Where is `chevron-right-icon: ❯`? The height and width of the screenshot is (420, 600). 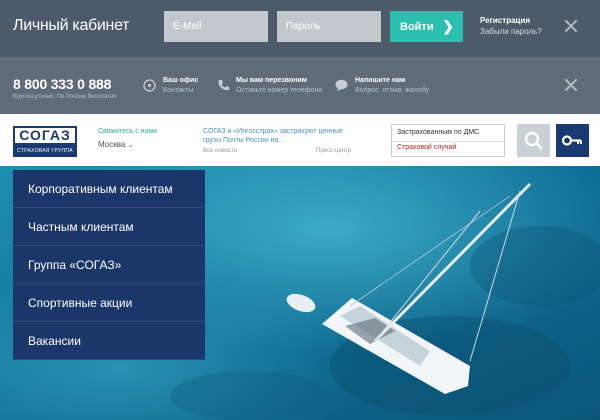 chevron-right-icon: ❯ is located at coordinates (448, 26).